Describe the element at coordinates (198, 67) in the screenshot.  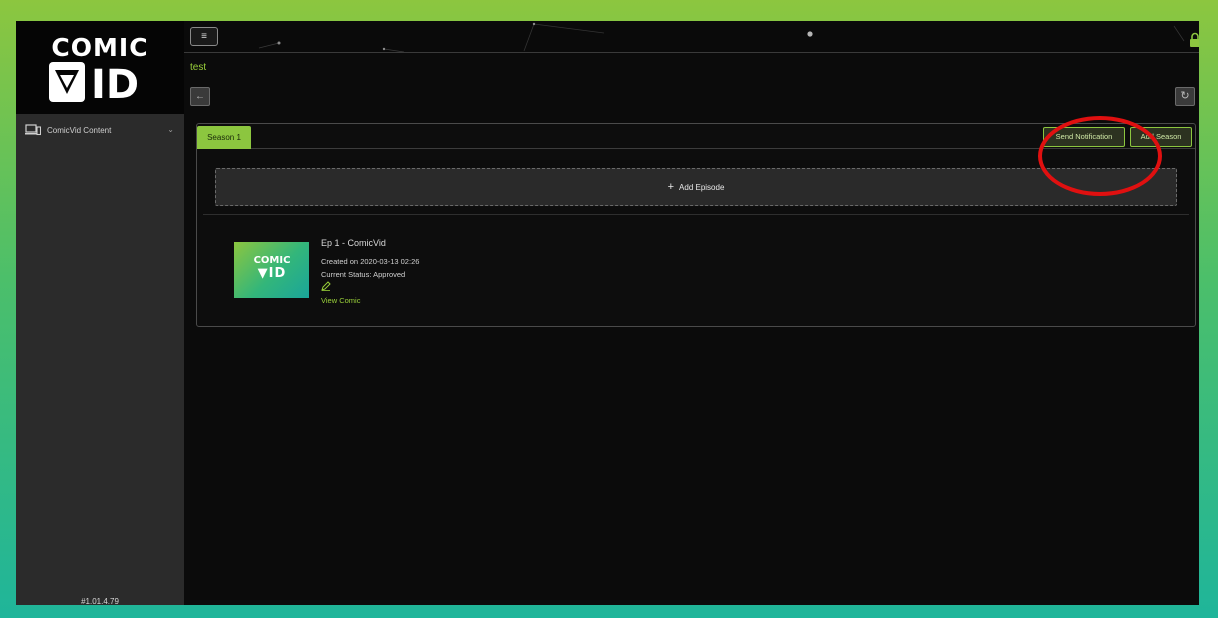
I see `breadcrumb: test` at that location.